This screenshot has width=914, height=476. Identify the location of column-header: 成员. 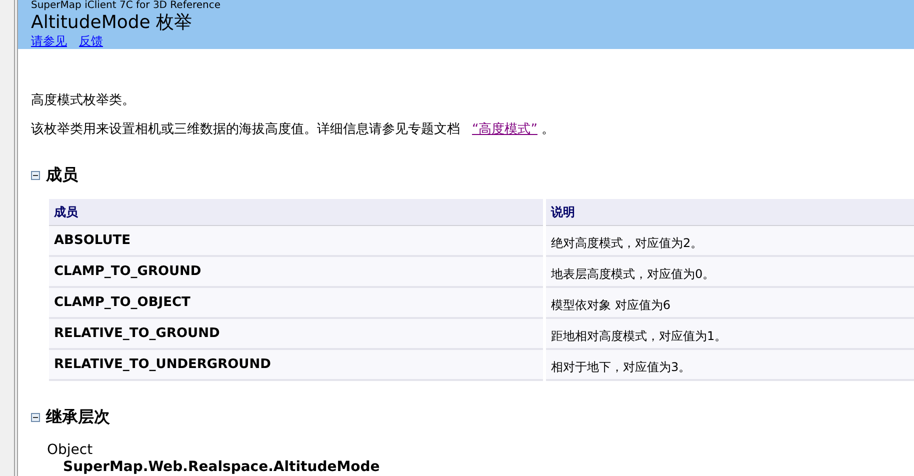
(296, 212).